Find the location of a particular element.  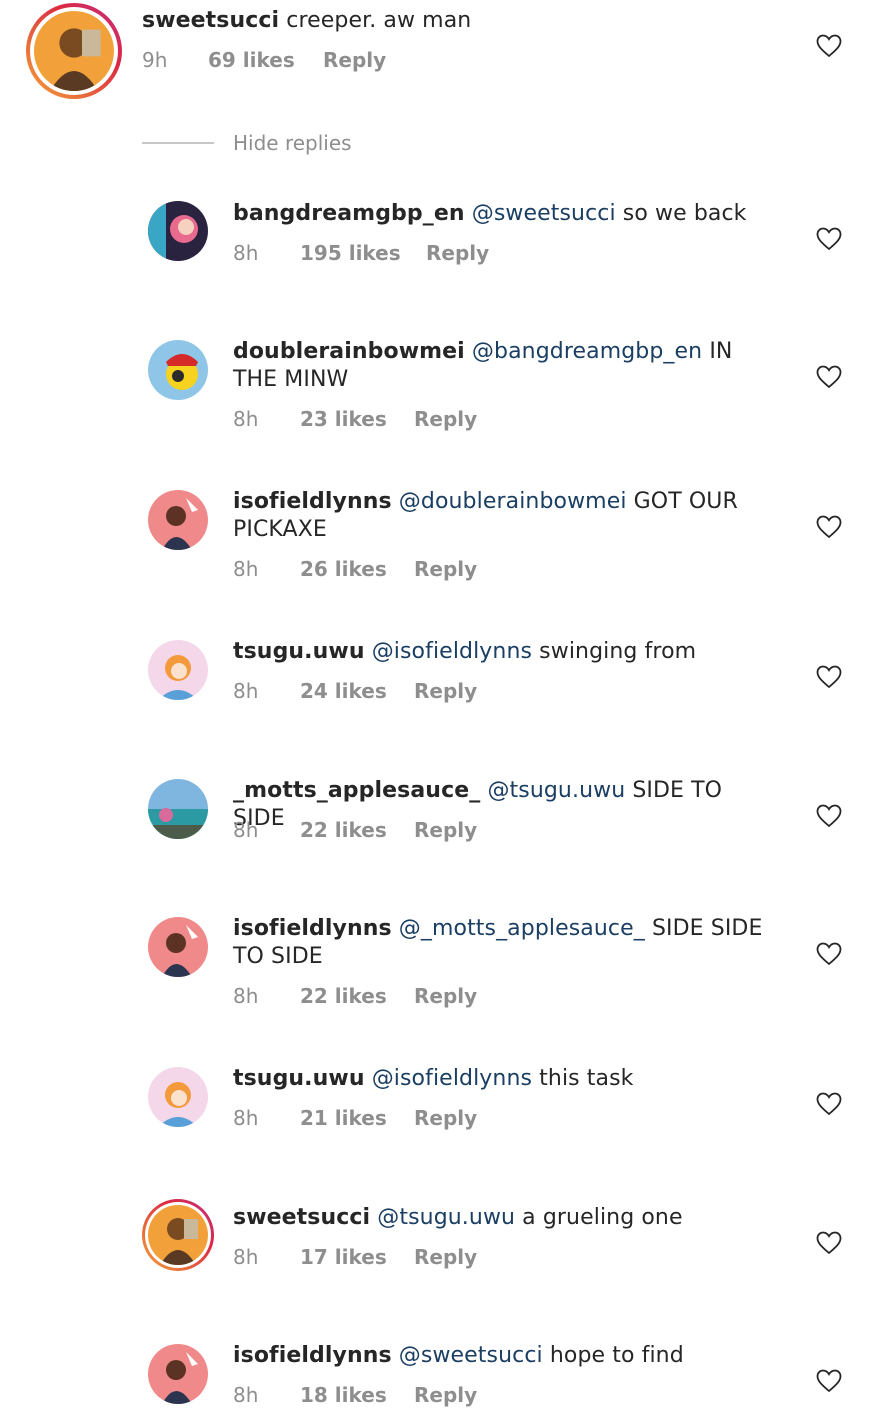

likes-count: 24 likes is located at coordinates (343, 691).